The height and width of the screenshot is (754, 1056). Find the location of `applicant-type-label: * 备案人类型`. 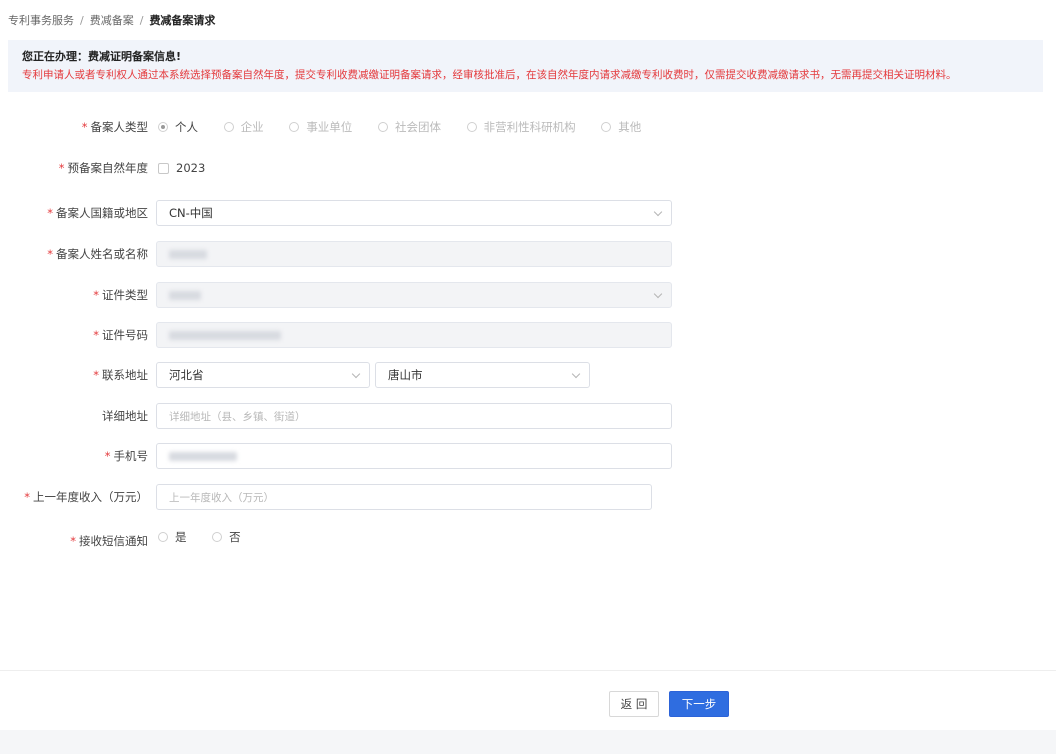

applicant-type-label: * 备案人类型 is located at coordinates (114, 127).